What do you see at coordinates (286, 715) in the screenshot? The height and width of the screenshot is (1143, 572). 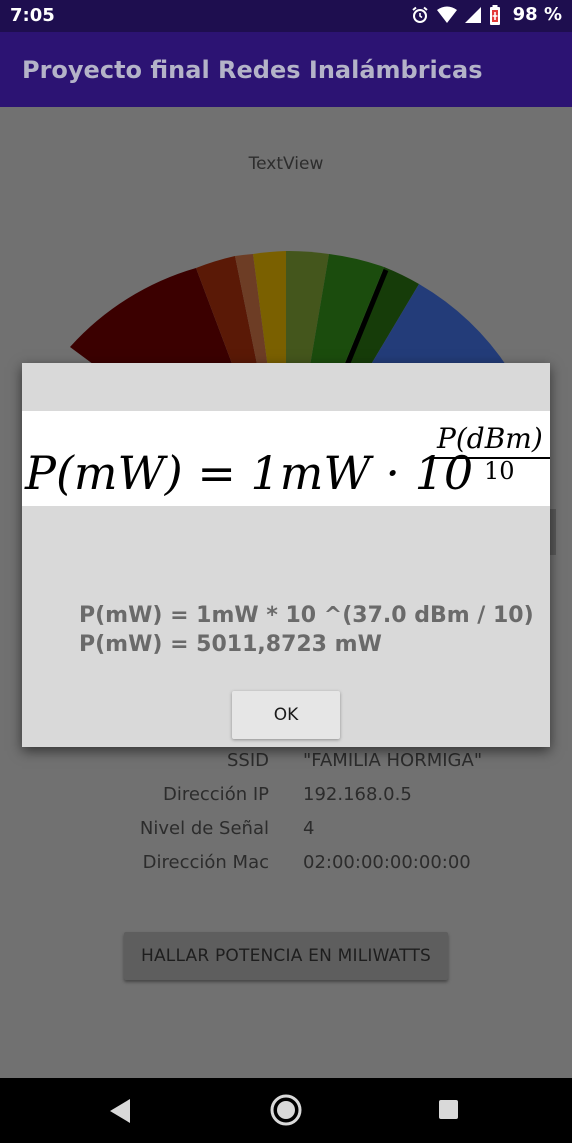 I see `ok-button: OK` at bounding box center [286, 715].